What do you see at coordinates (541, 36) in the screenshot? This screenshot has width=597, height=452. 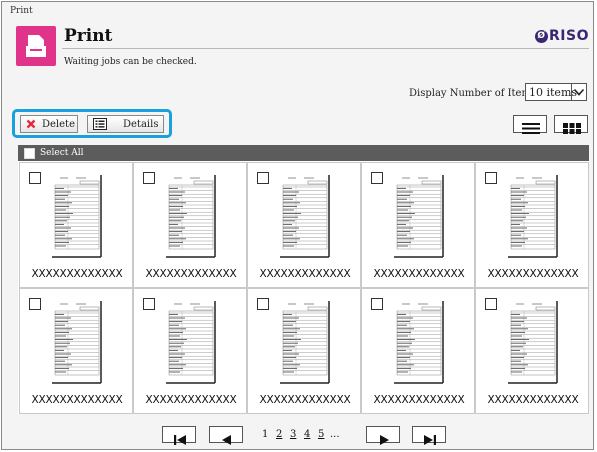 I see `riso-logo-mark: Ø` at bounding box center [541, 36].